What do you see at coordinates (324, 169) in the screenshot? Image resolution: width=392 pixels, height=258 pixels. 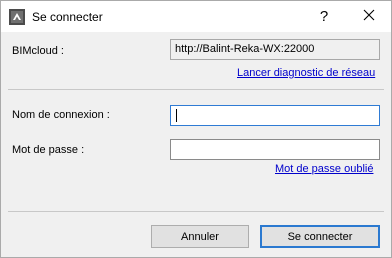 I see `forgot-password-link: Mot de passe oublié` at bounding box center [324, 169].